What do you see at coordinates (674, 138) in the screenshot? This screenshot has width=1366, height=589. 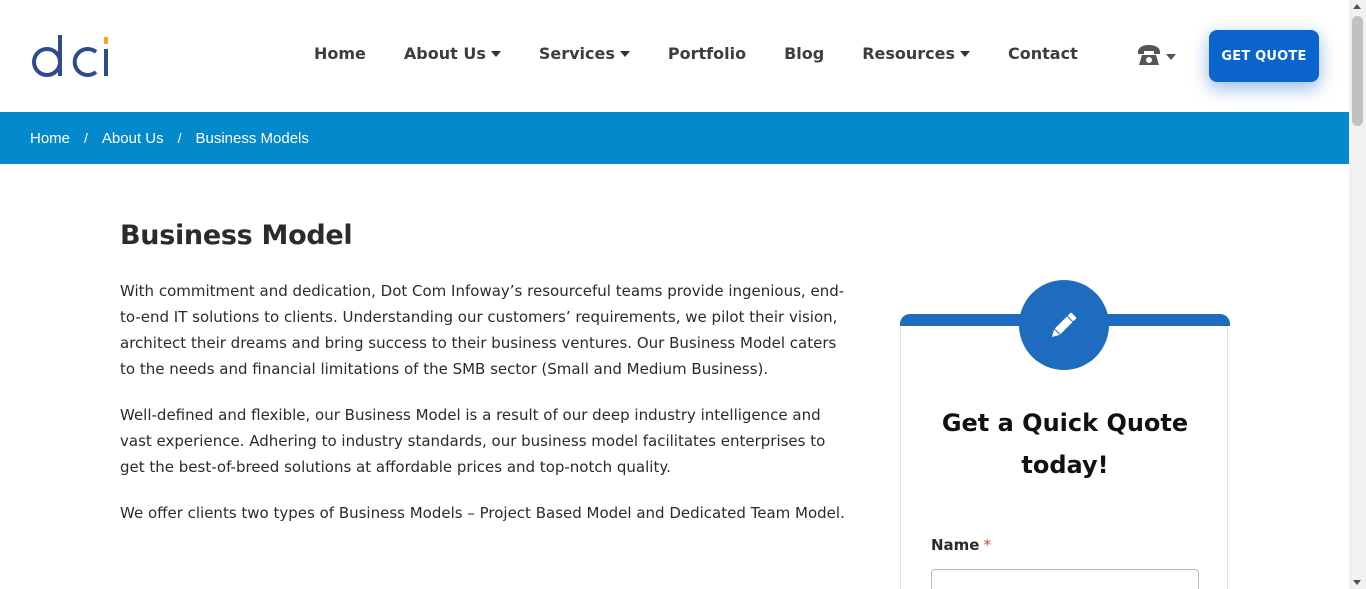 I see `breadcrumb: Home / About Us / Business Models` at bounding box center [674, 138].